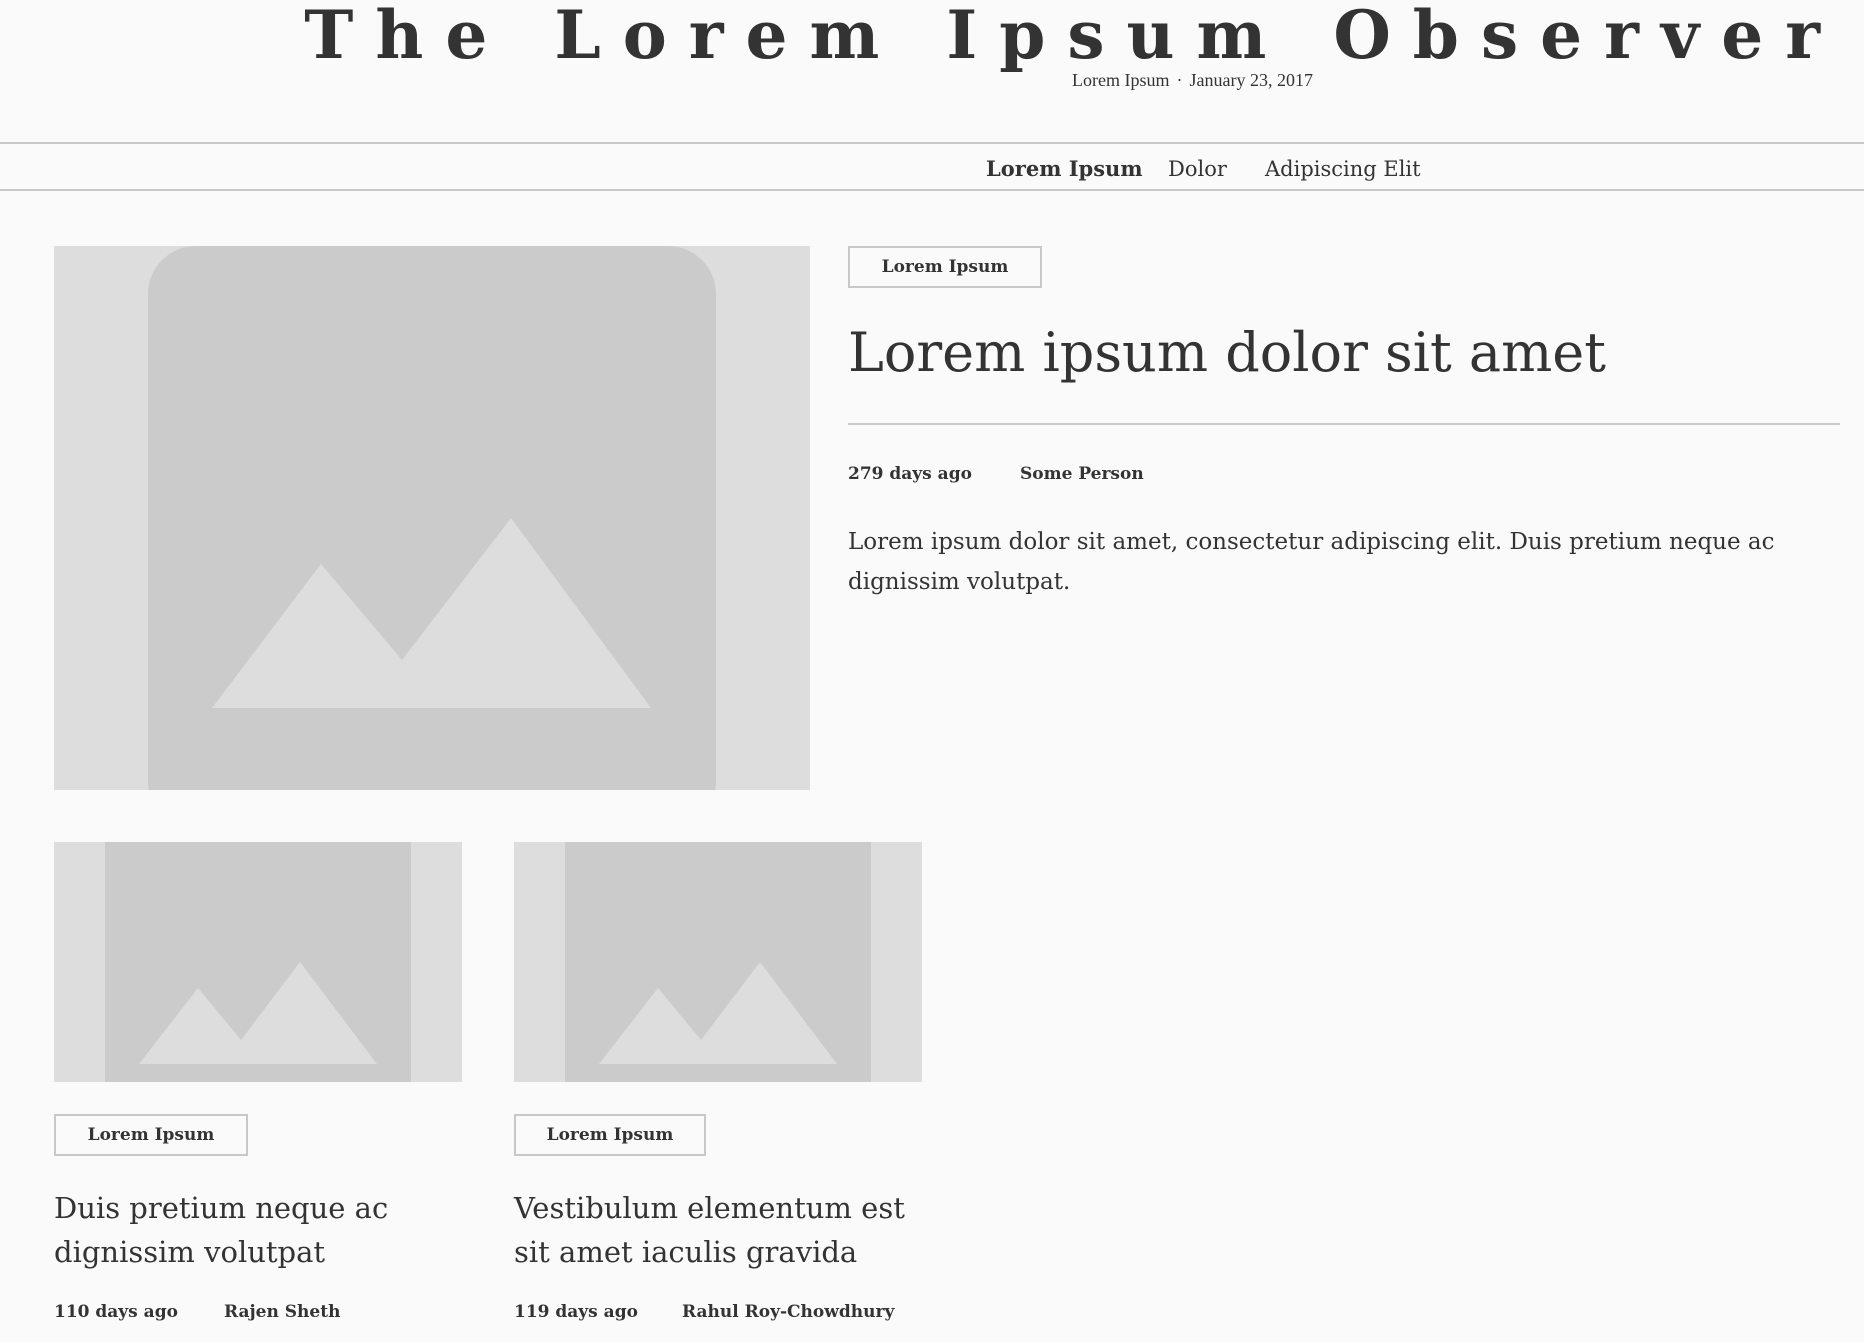 The image size is (1864, 1342). What do you see at coordinates (1082, 474) in the screenshot?
I see `feature-author: Some Person` at bounding box center [1082, 474].